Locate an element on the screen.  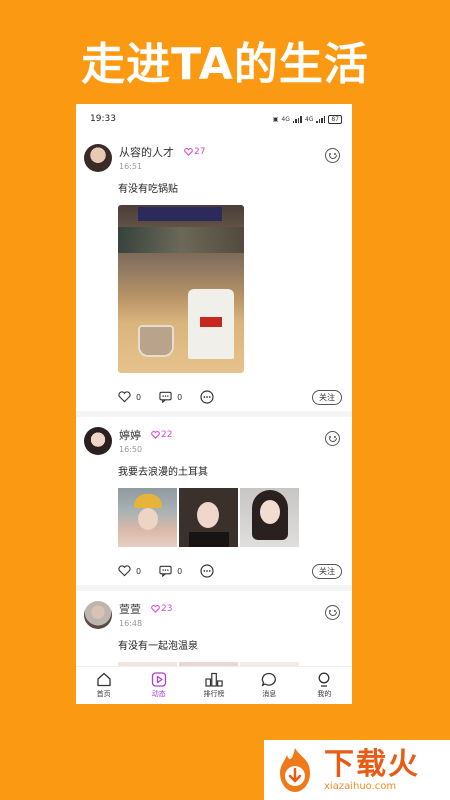
watermark-name: 下载火 is located at coordinates (372, 764).